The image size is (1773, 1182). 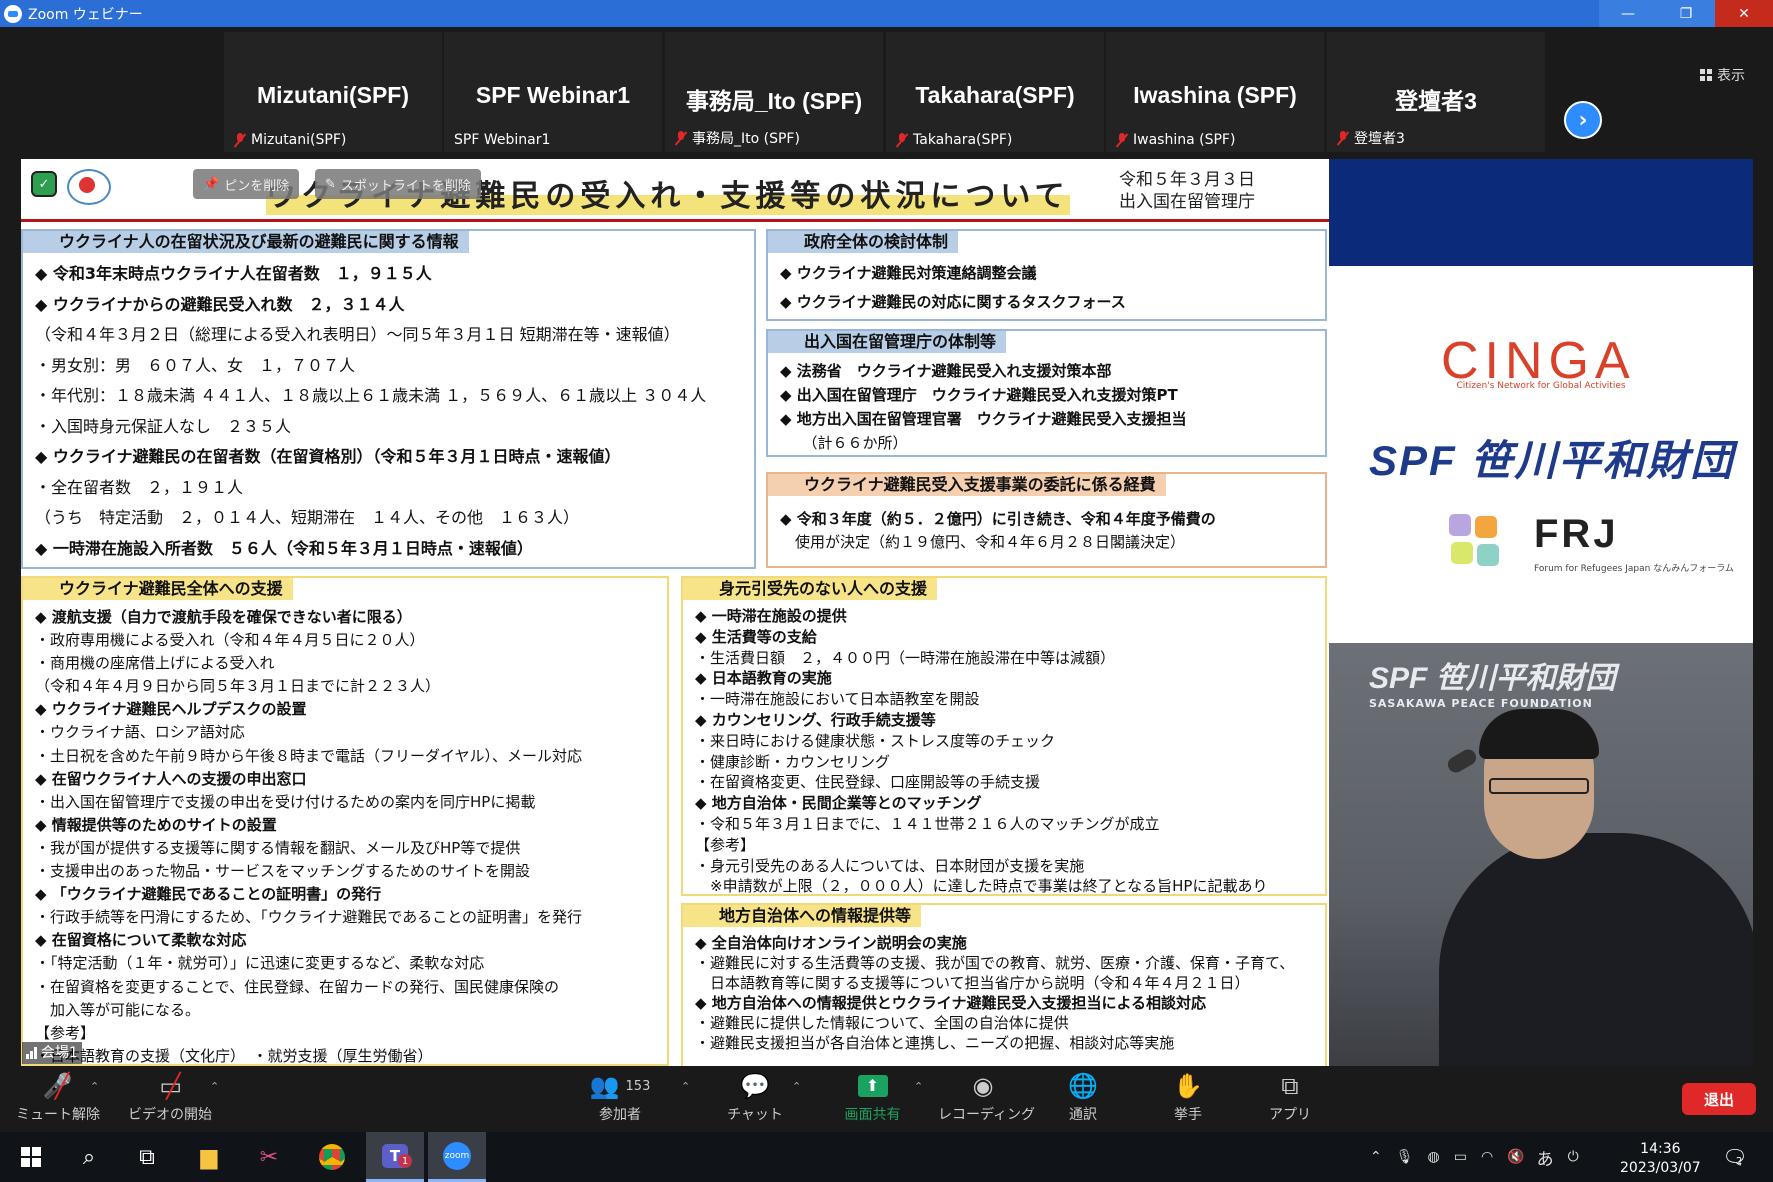 I want to click on bullet-item: 在留ウクライナ人への支援の申出窓口, so click(x=347, y=779).